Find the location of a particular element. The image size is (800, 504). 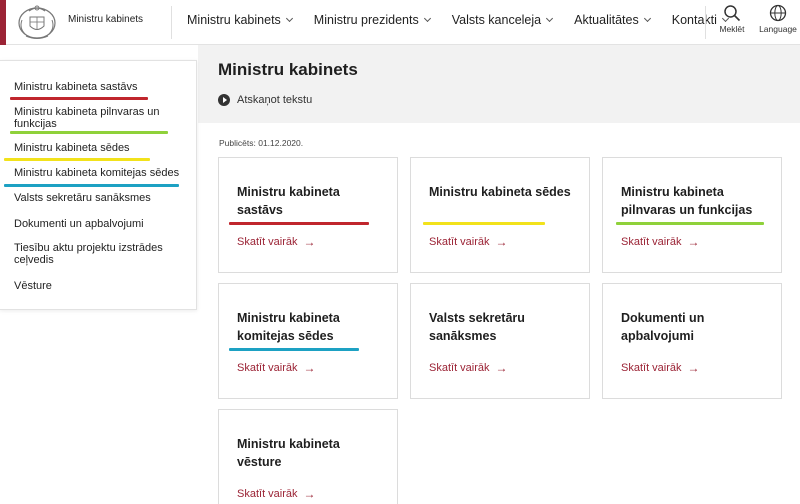

page-title: Ministru kabinets is located at coordinates (288, 69).